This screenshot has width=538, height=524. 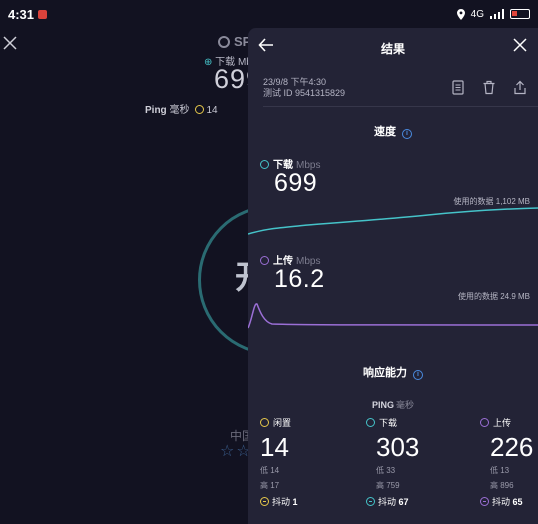 What do you see at coordinates (392, 49) in the screenshot?
I see `panel-title: 结果` at bounding box center [392, 49].